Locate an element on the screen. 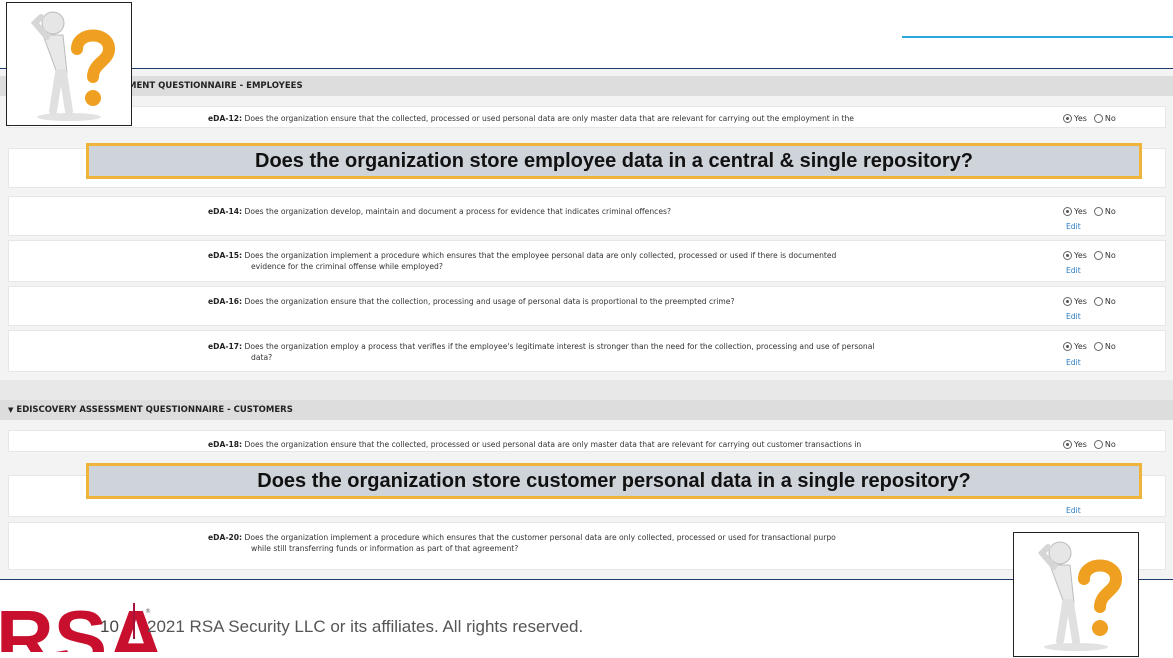 Image resolution: width=1173 pixels, height=658 pixels. answer-group-eda-16: Yes No is located at coordinates (1089, 301).